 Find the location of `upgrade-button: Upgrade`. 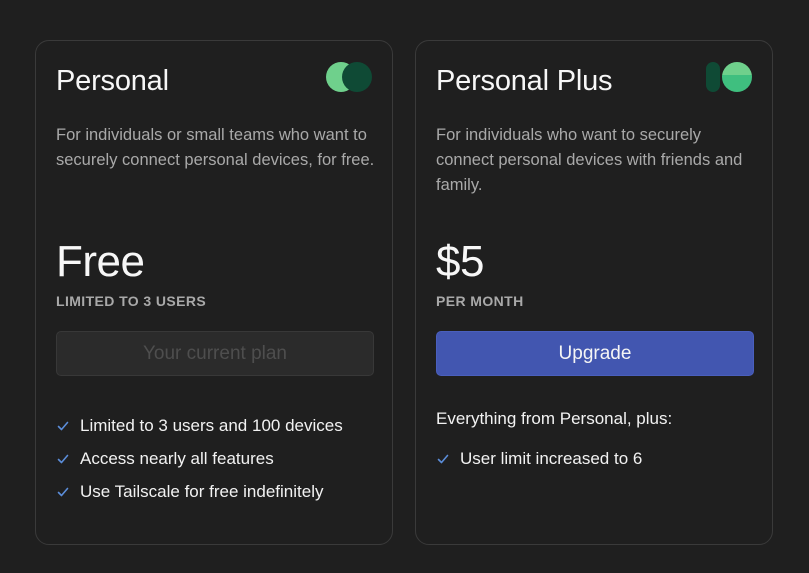

upgrade-button: Upgrade is located at coordinates (595, 353).